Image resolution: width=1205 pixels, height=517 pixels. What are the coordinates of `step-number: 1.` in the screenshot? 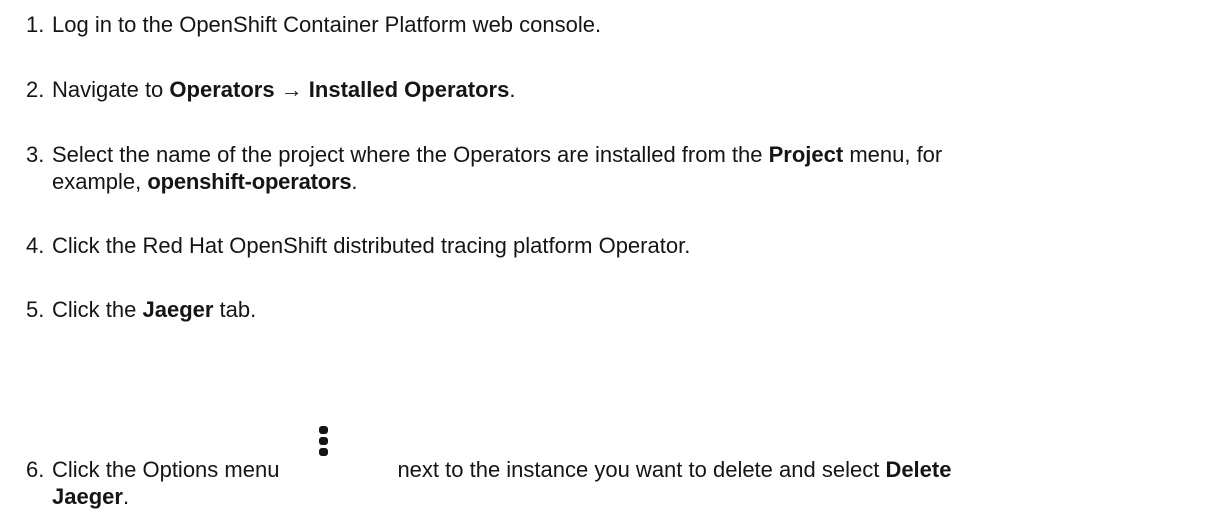 It's located at (35, 24).